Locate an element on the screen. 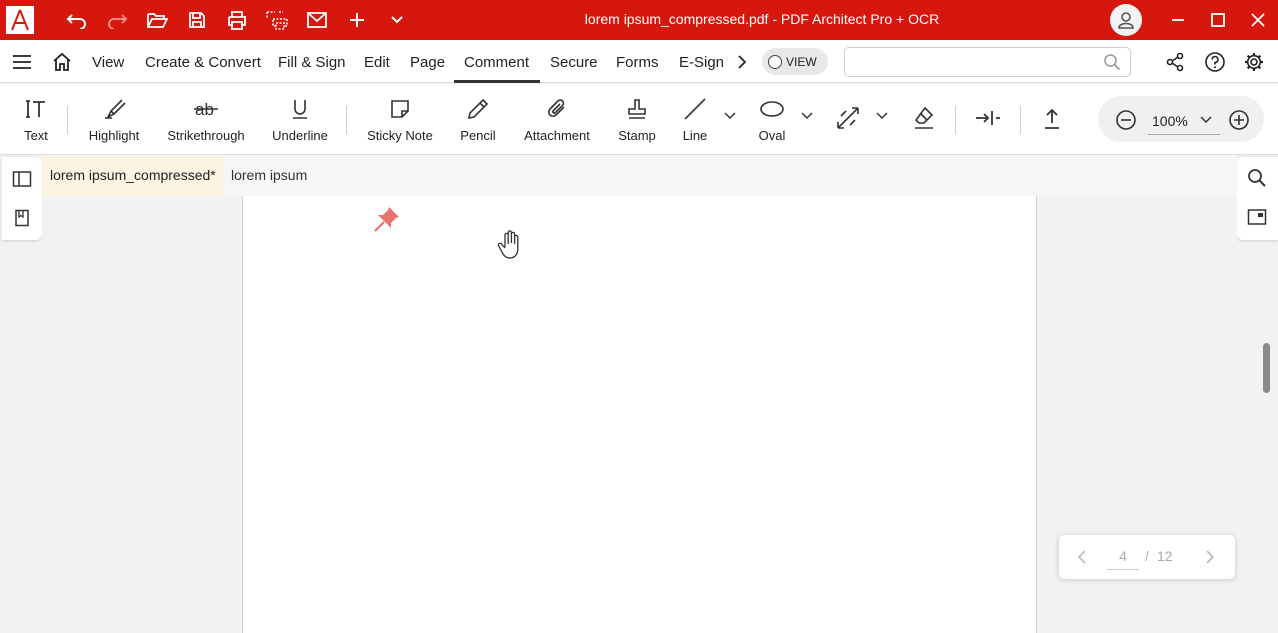 The image size is (1278, 633). properties-panel-button is located at coordinates (1257, 217).